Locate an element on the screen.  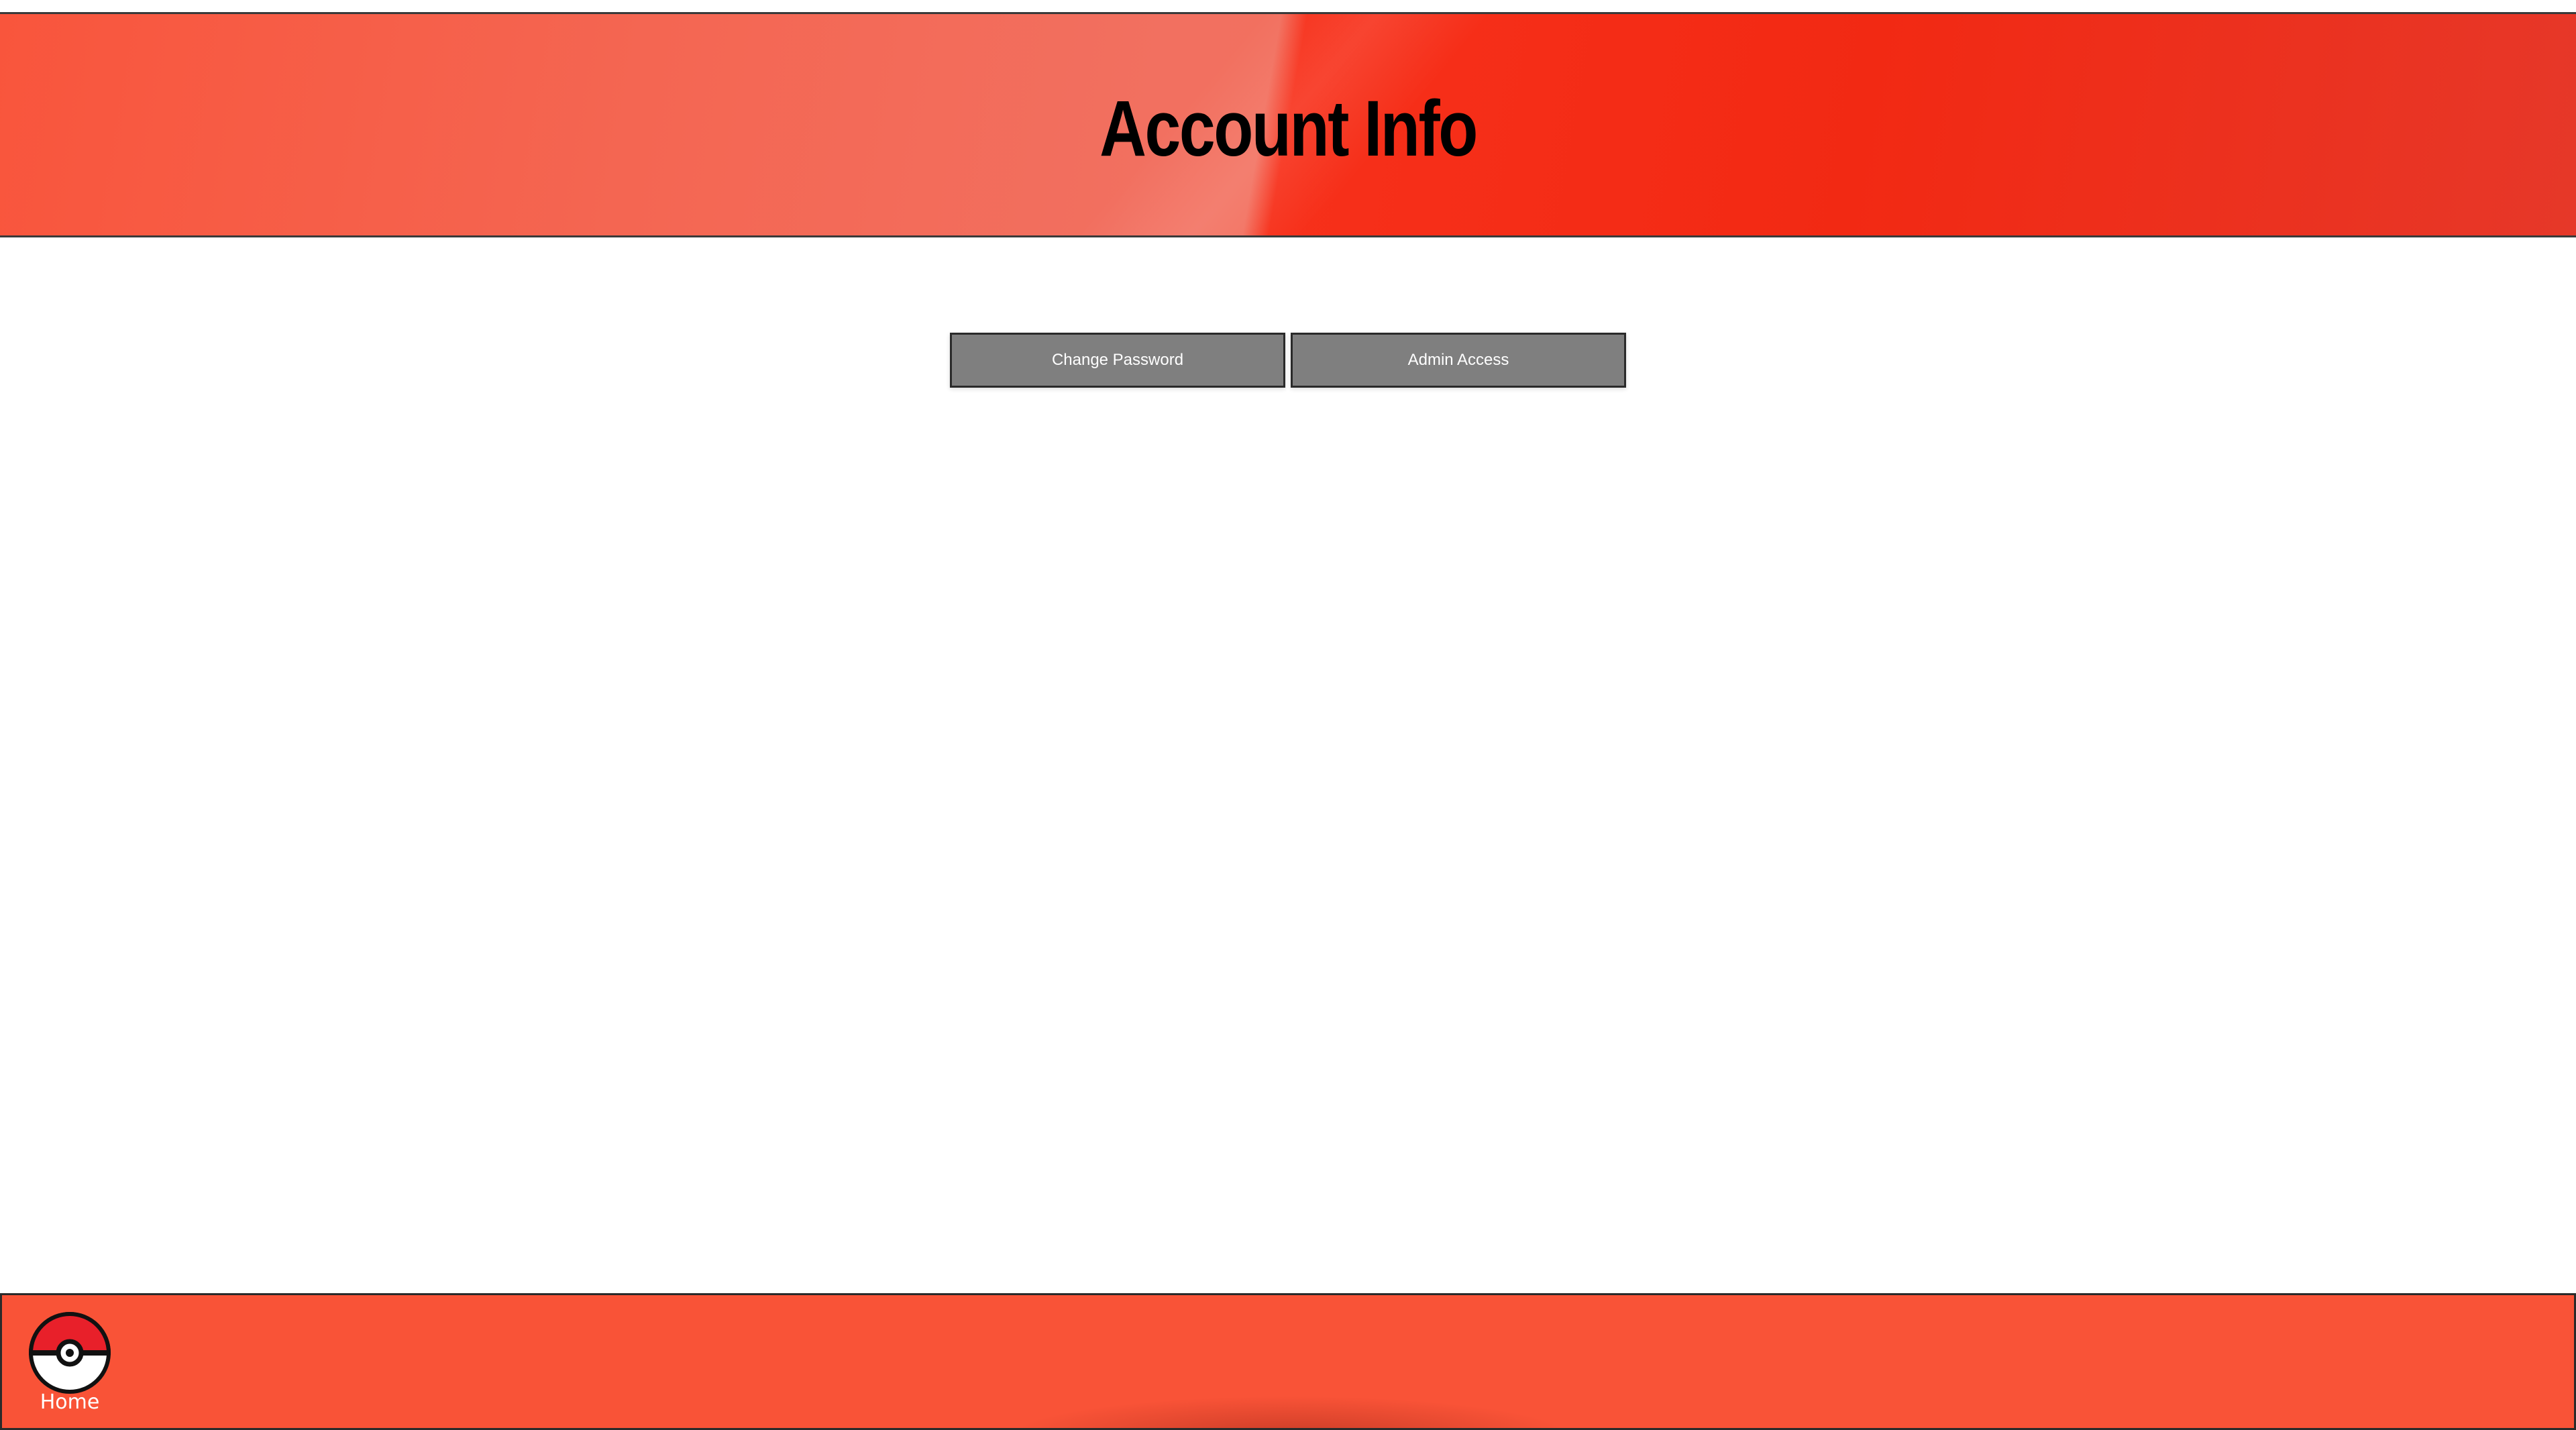
home-label: Home is located at coordinates (70, 1402).